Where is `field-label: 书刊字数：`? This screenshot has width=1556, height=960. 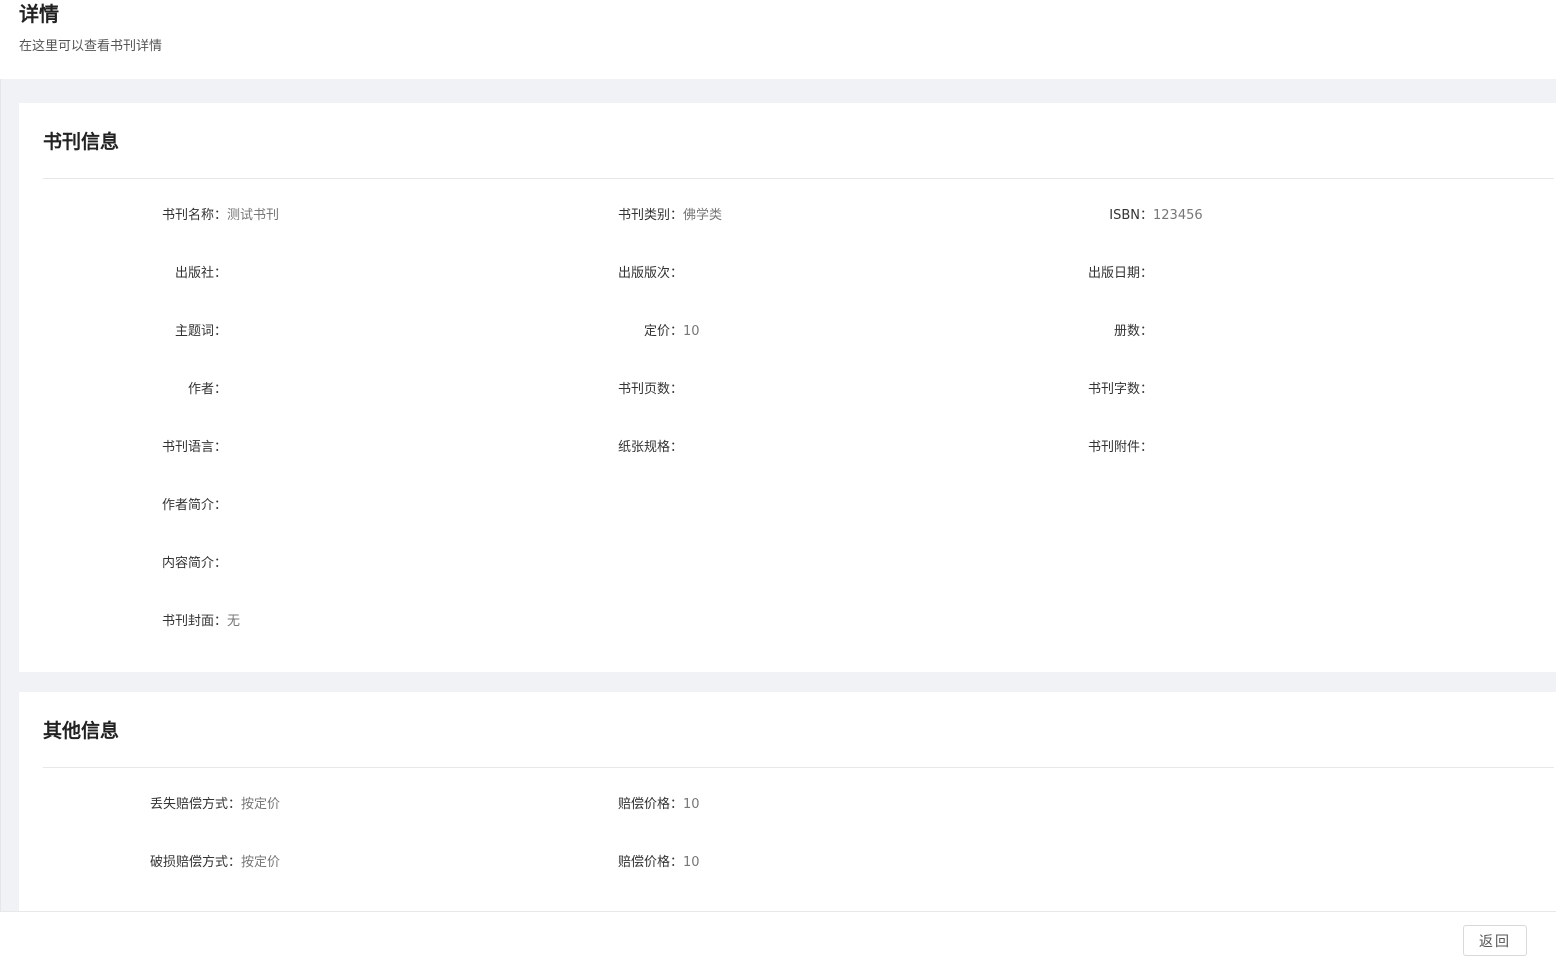
field-label: 书刊字数： is located at coordinates (1120, 389).